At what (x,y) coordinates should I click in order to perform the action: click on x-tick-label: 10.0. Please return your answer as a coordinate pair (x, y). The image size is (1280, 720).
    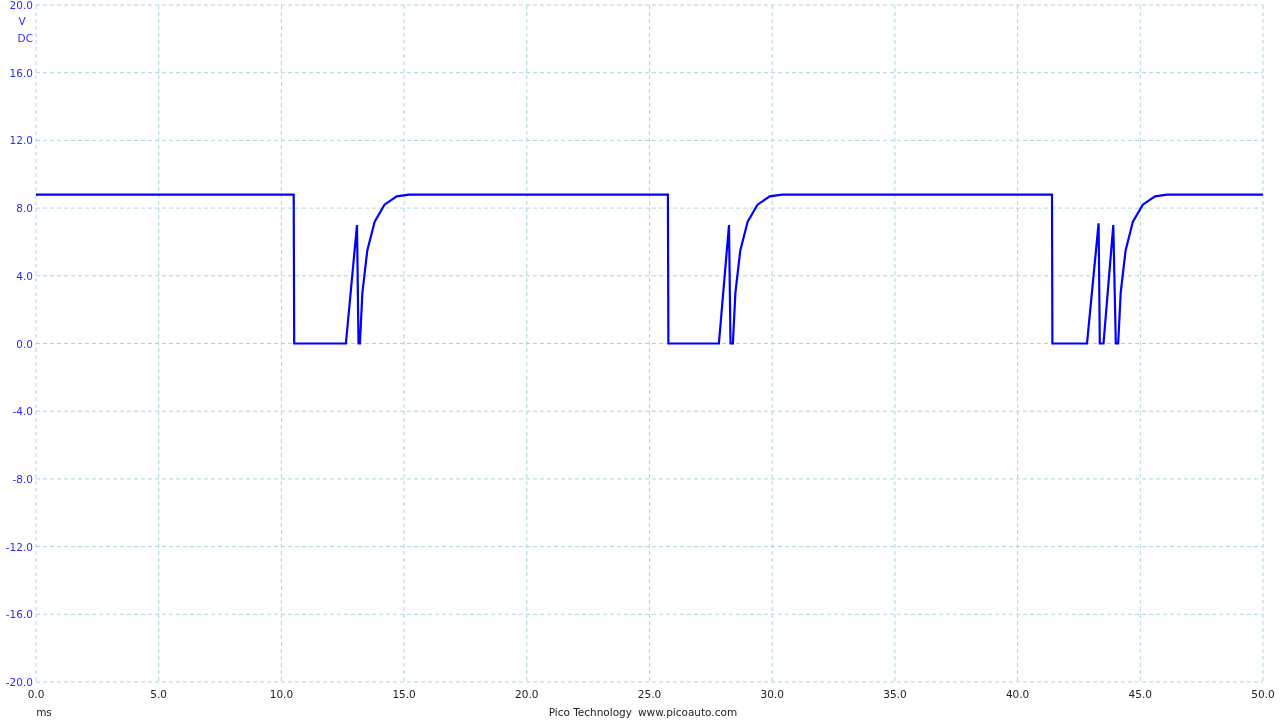
    Looking at the image, I should click on (281, 694).